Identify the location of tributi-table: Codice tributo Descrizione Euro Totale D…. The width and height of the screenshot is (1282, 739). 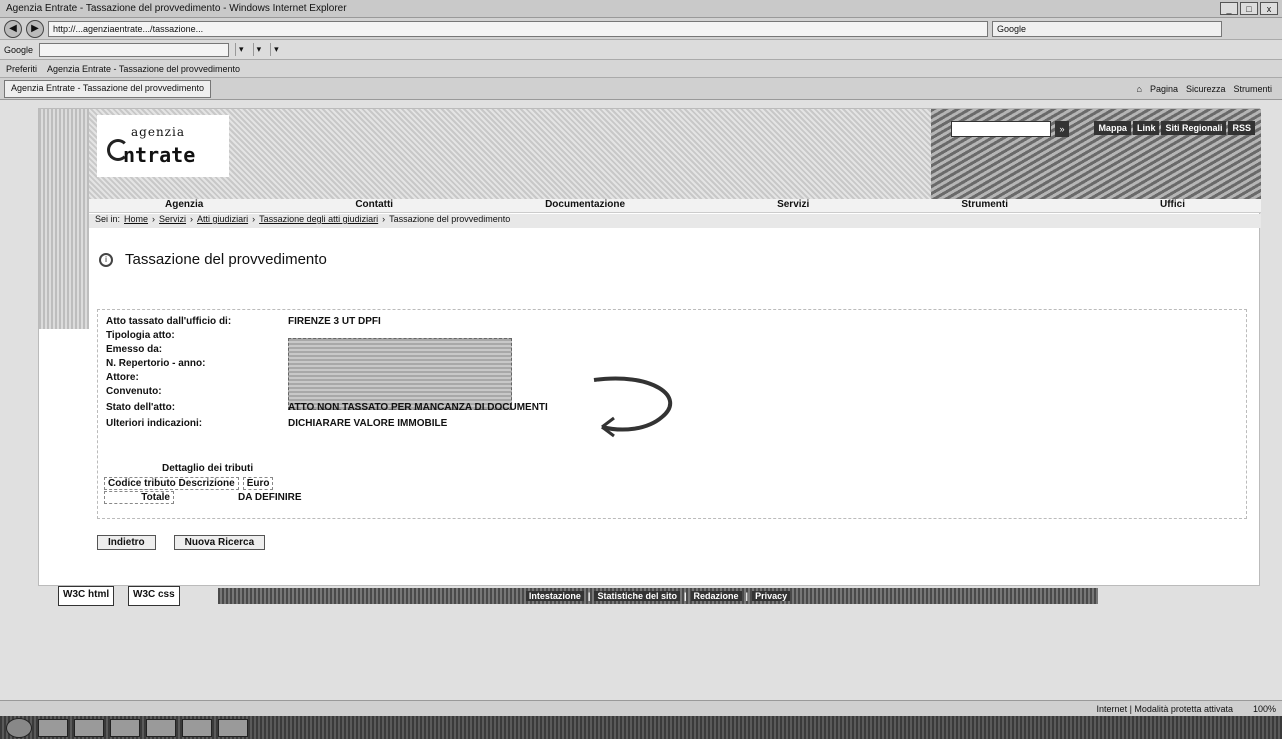
(203, 490).